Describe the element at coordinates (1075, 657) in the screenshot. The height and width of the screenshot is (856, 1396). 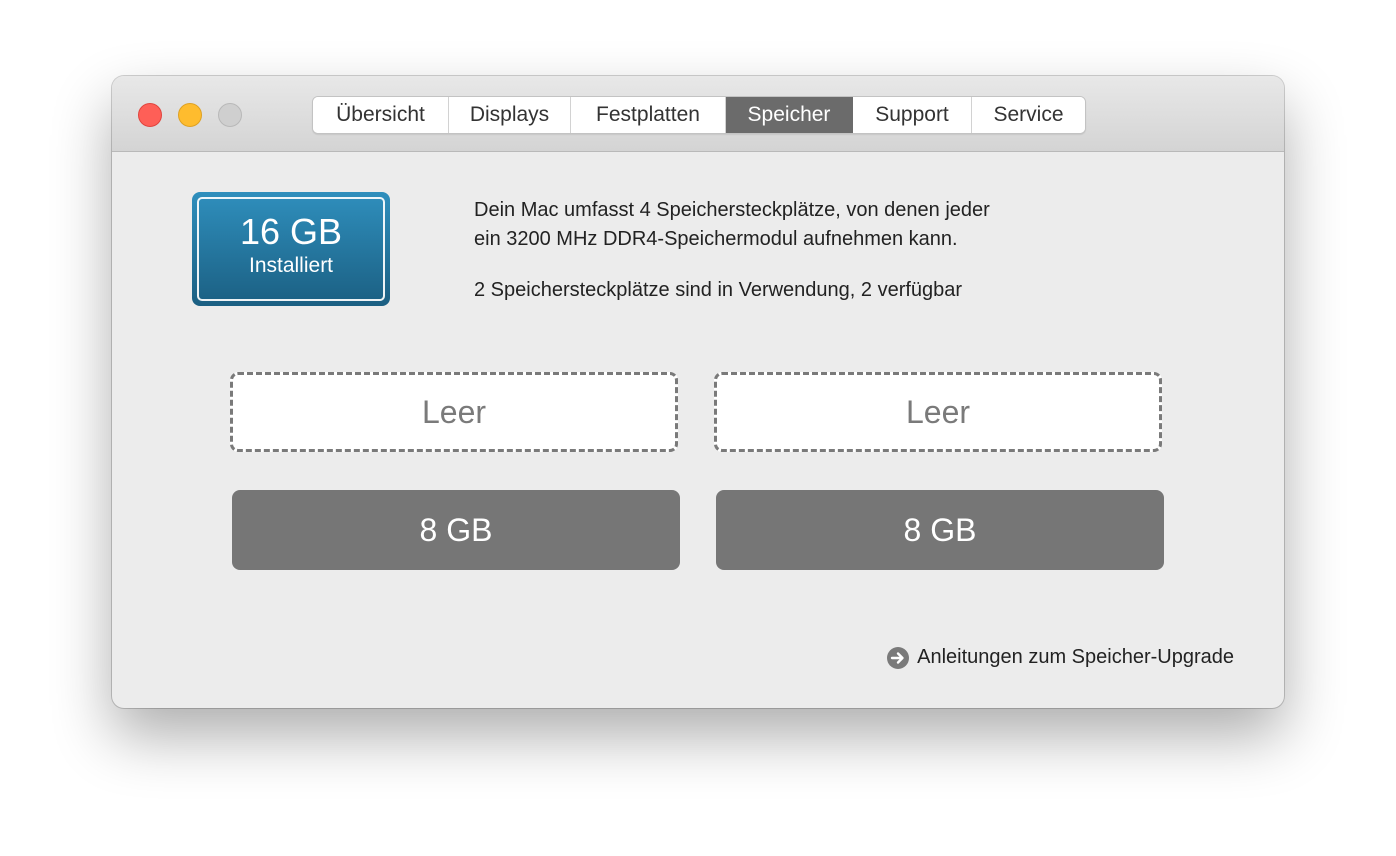
I see `memory-upgrade-instructions-label: Anleitungen zum Speicher-Upgrade` at that location.